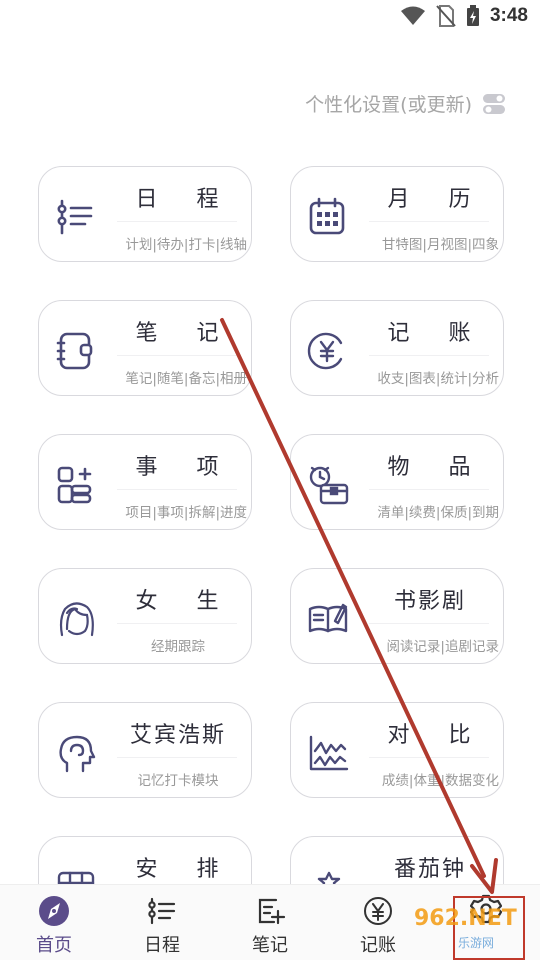  I want to click on tab-home: 首页, so click(54, 922).